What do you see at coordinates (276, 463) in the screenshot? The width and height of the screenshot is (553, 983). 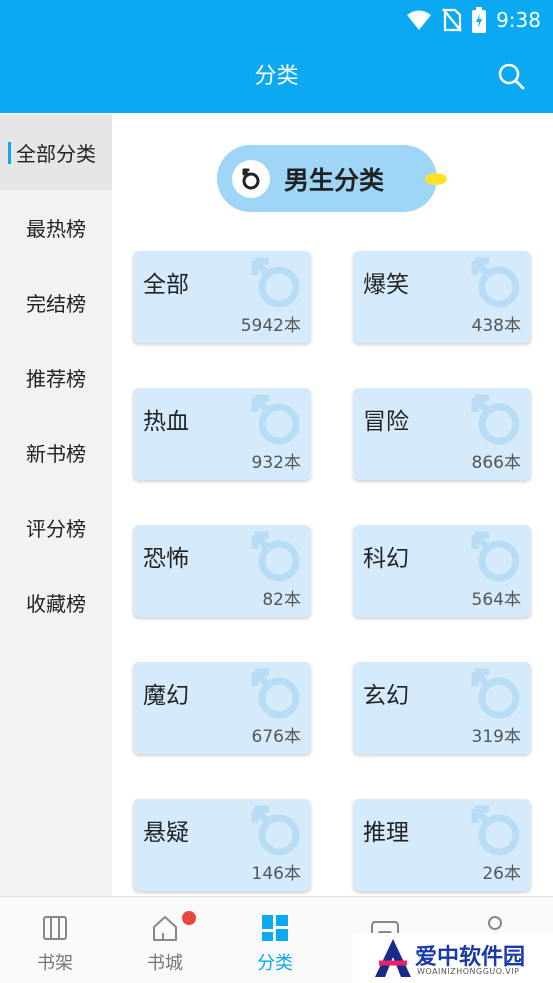 I see `category-count: 932本` at bounding box center [276, 463].